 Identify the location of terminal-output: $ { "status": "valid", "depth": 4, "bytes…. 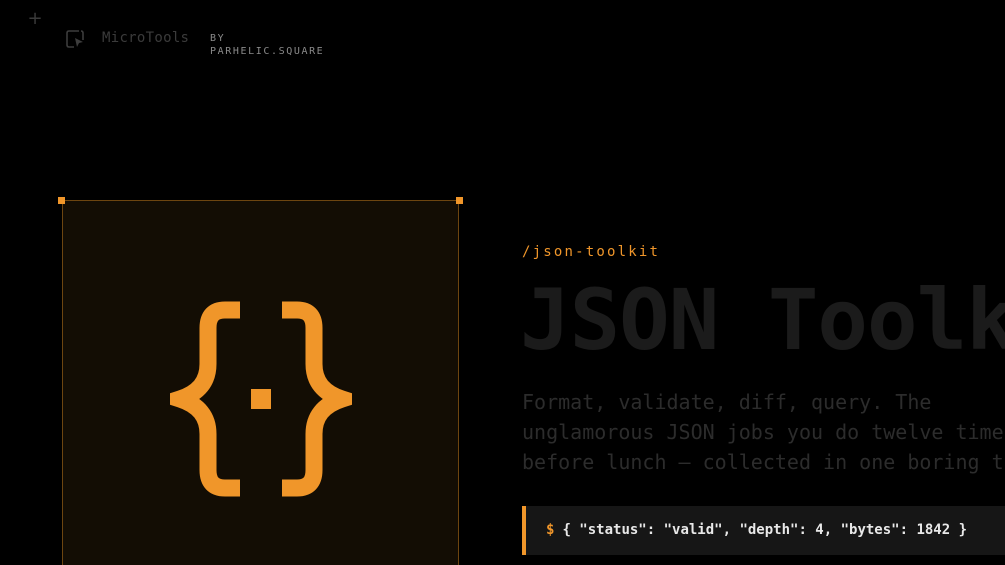
(763, 530).